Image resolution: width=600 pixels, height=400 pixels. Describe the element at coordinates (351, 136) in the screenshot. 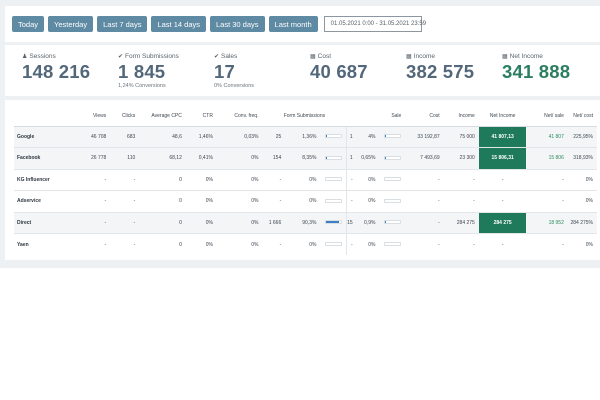

I see `sale-count-cell: 1` at that location.